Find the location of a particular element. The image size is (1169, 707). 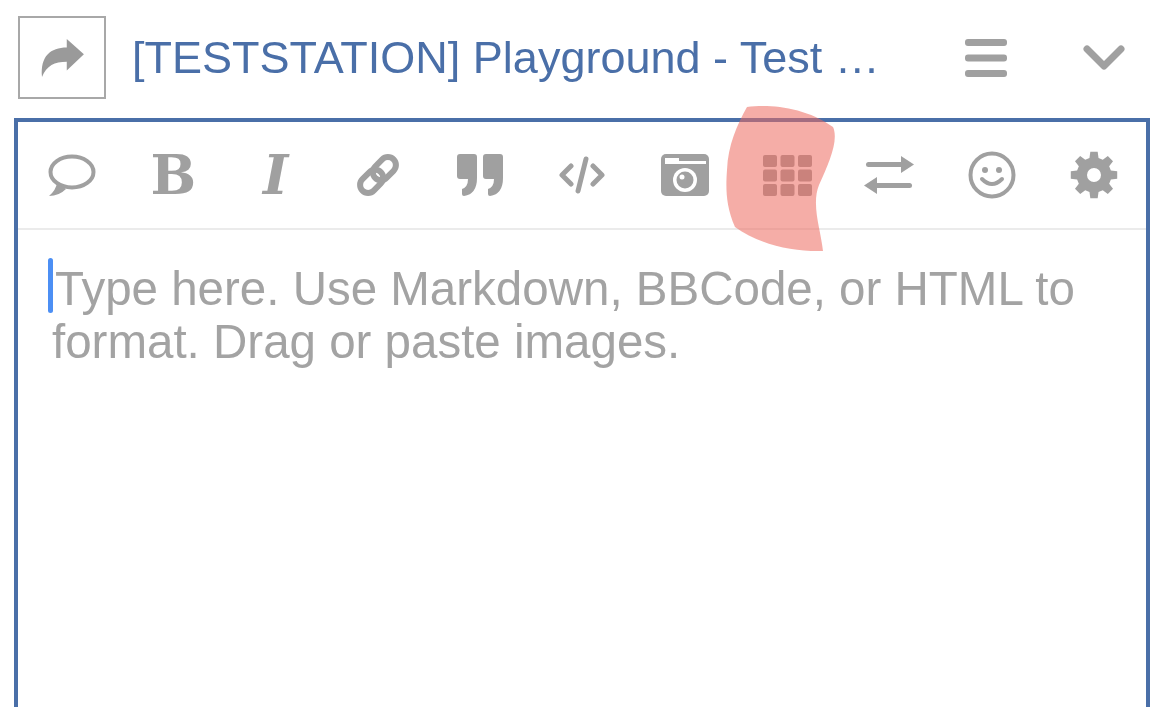

camera-icon is located at coordinates (684, 175).